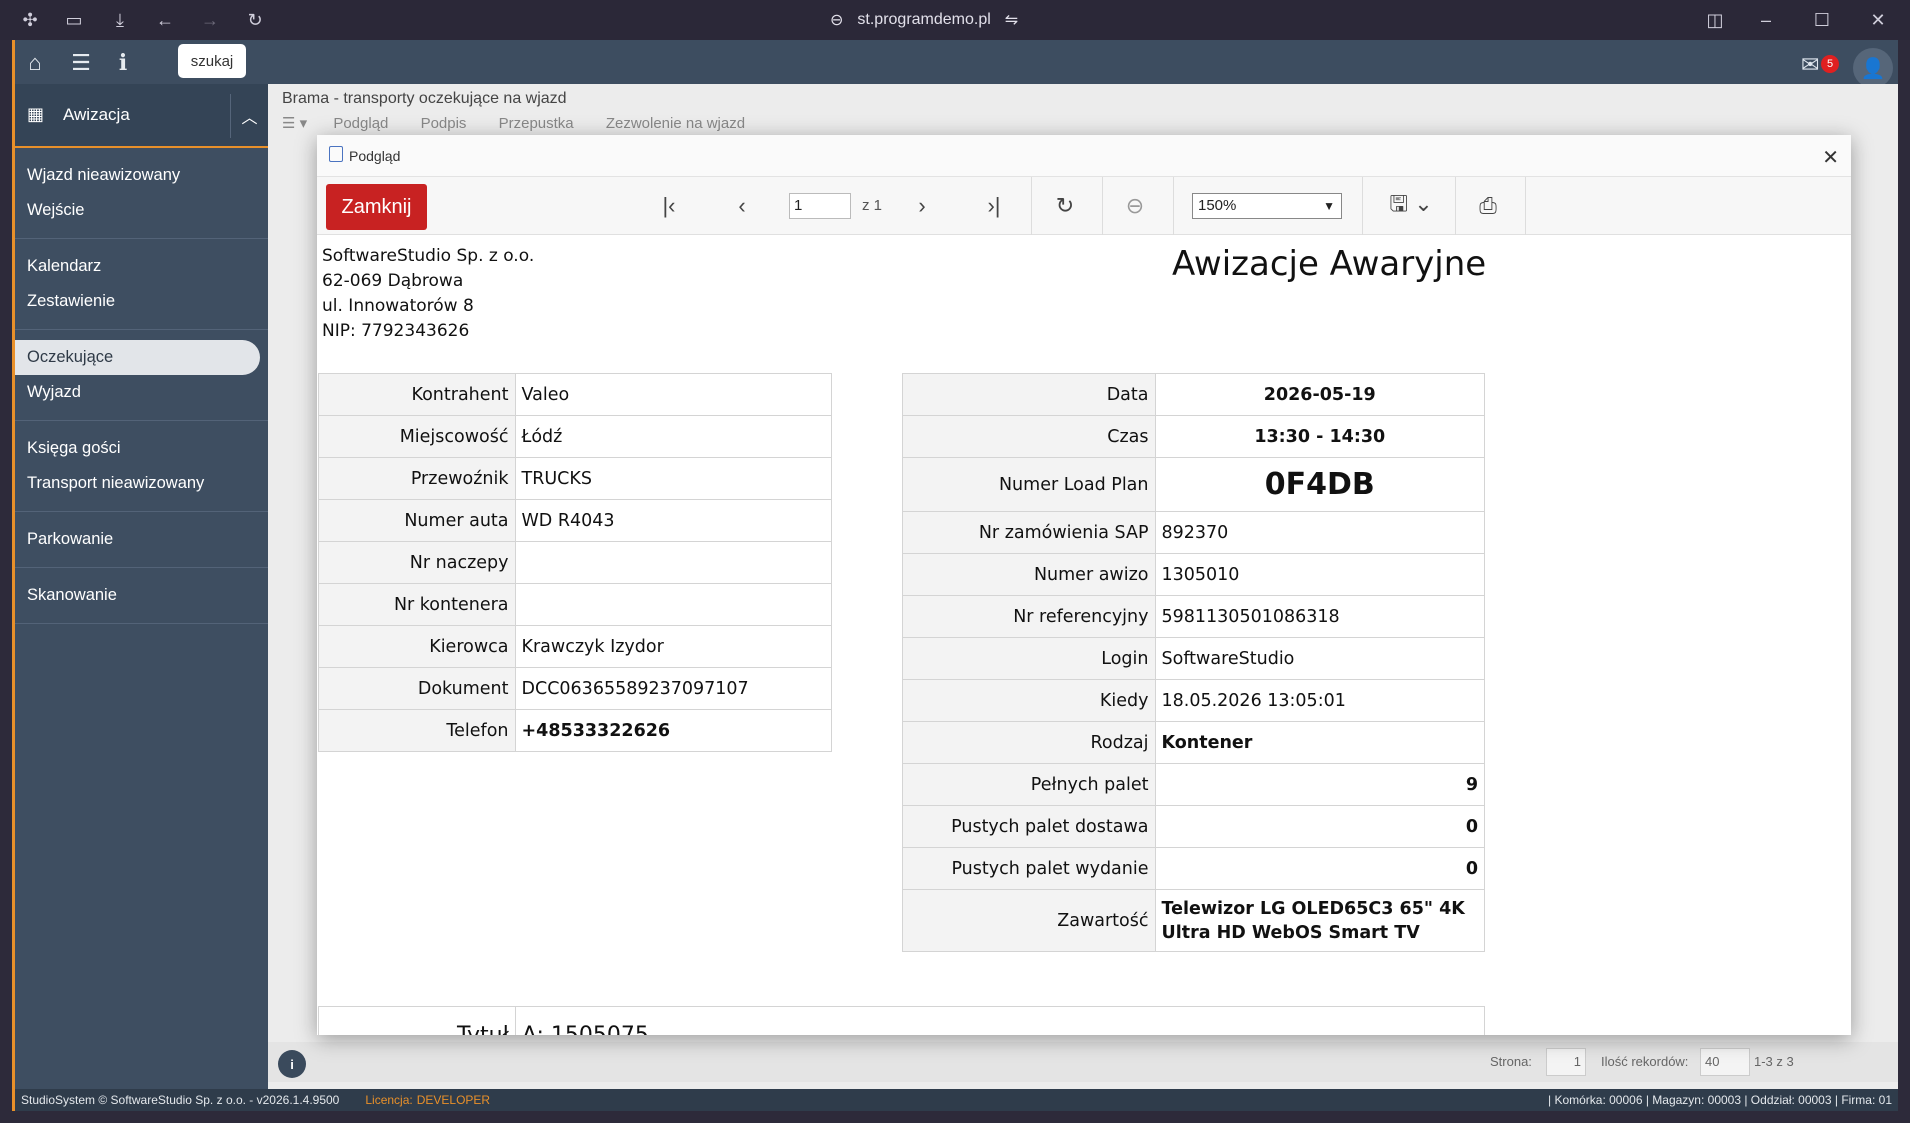  I want to click on table-row: Data 2026-05-19, so click(1193, 394).